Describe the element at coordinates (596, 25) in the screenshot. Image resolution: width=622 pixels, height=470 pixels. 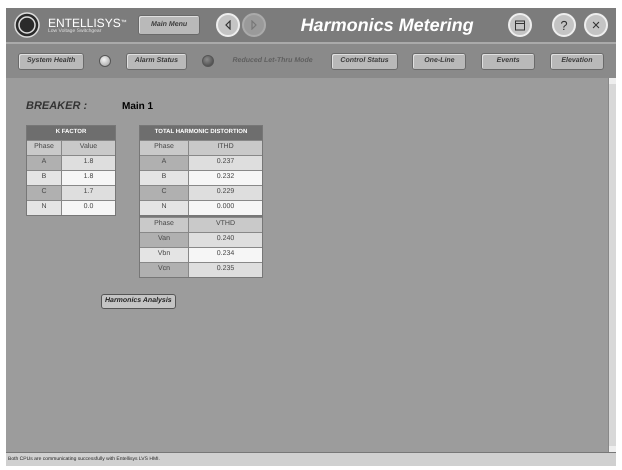
I see `close-button: ×` at that location.